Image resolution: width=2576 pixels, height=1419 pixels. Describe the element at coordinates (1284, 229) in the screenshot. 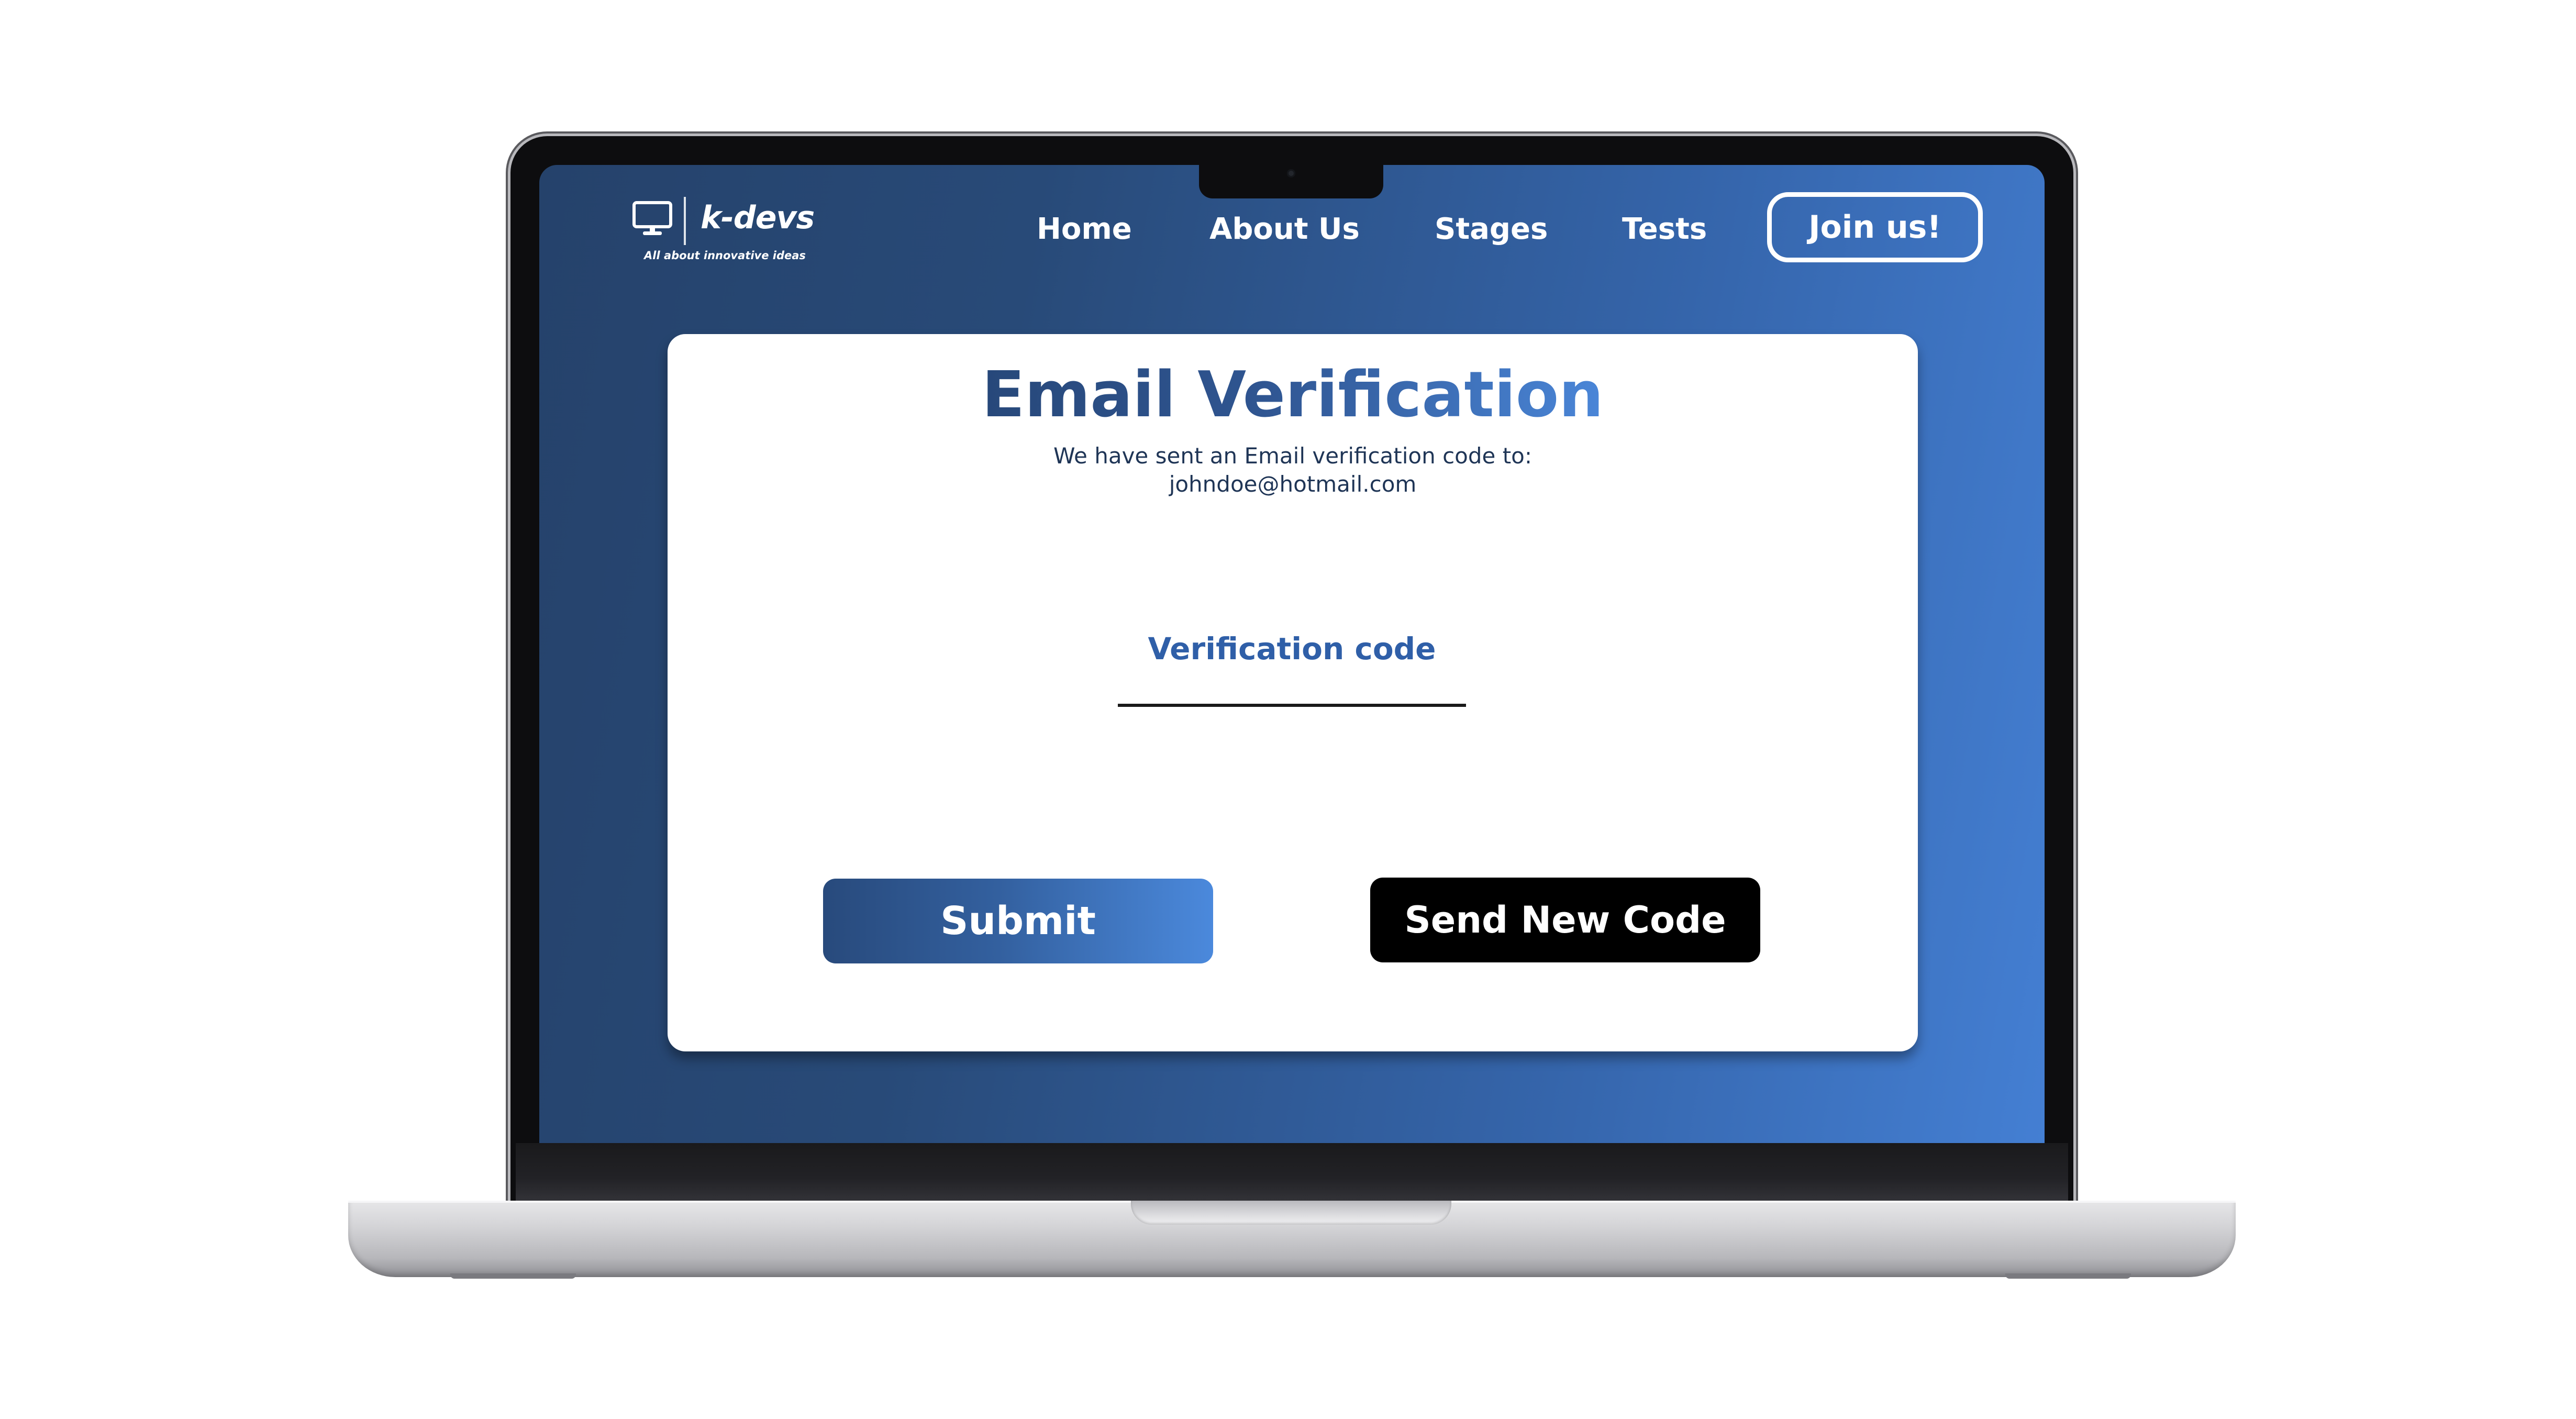

I see `nav-about-us: About Us` at that location.